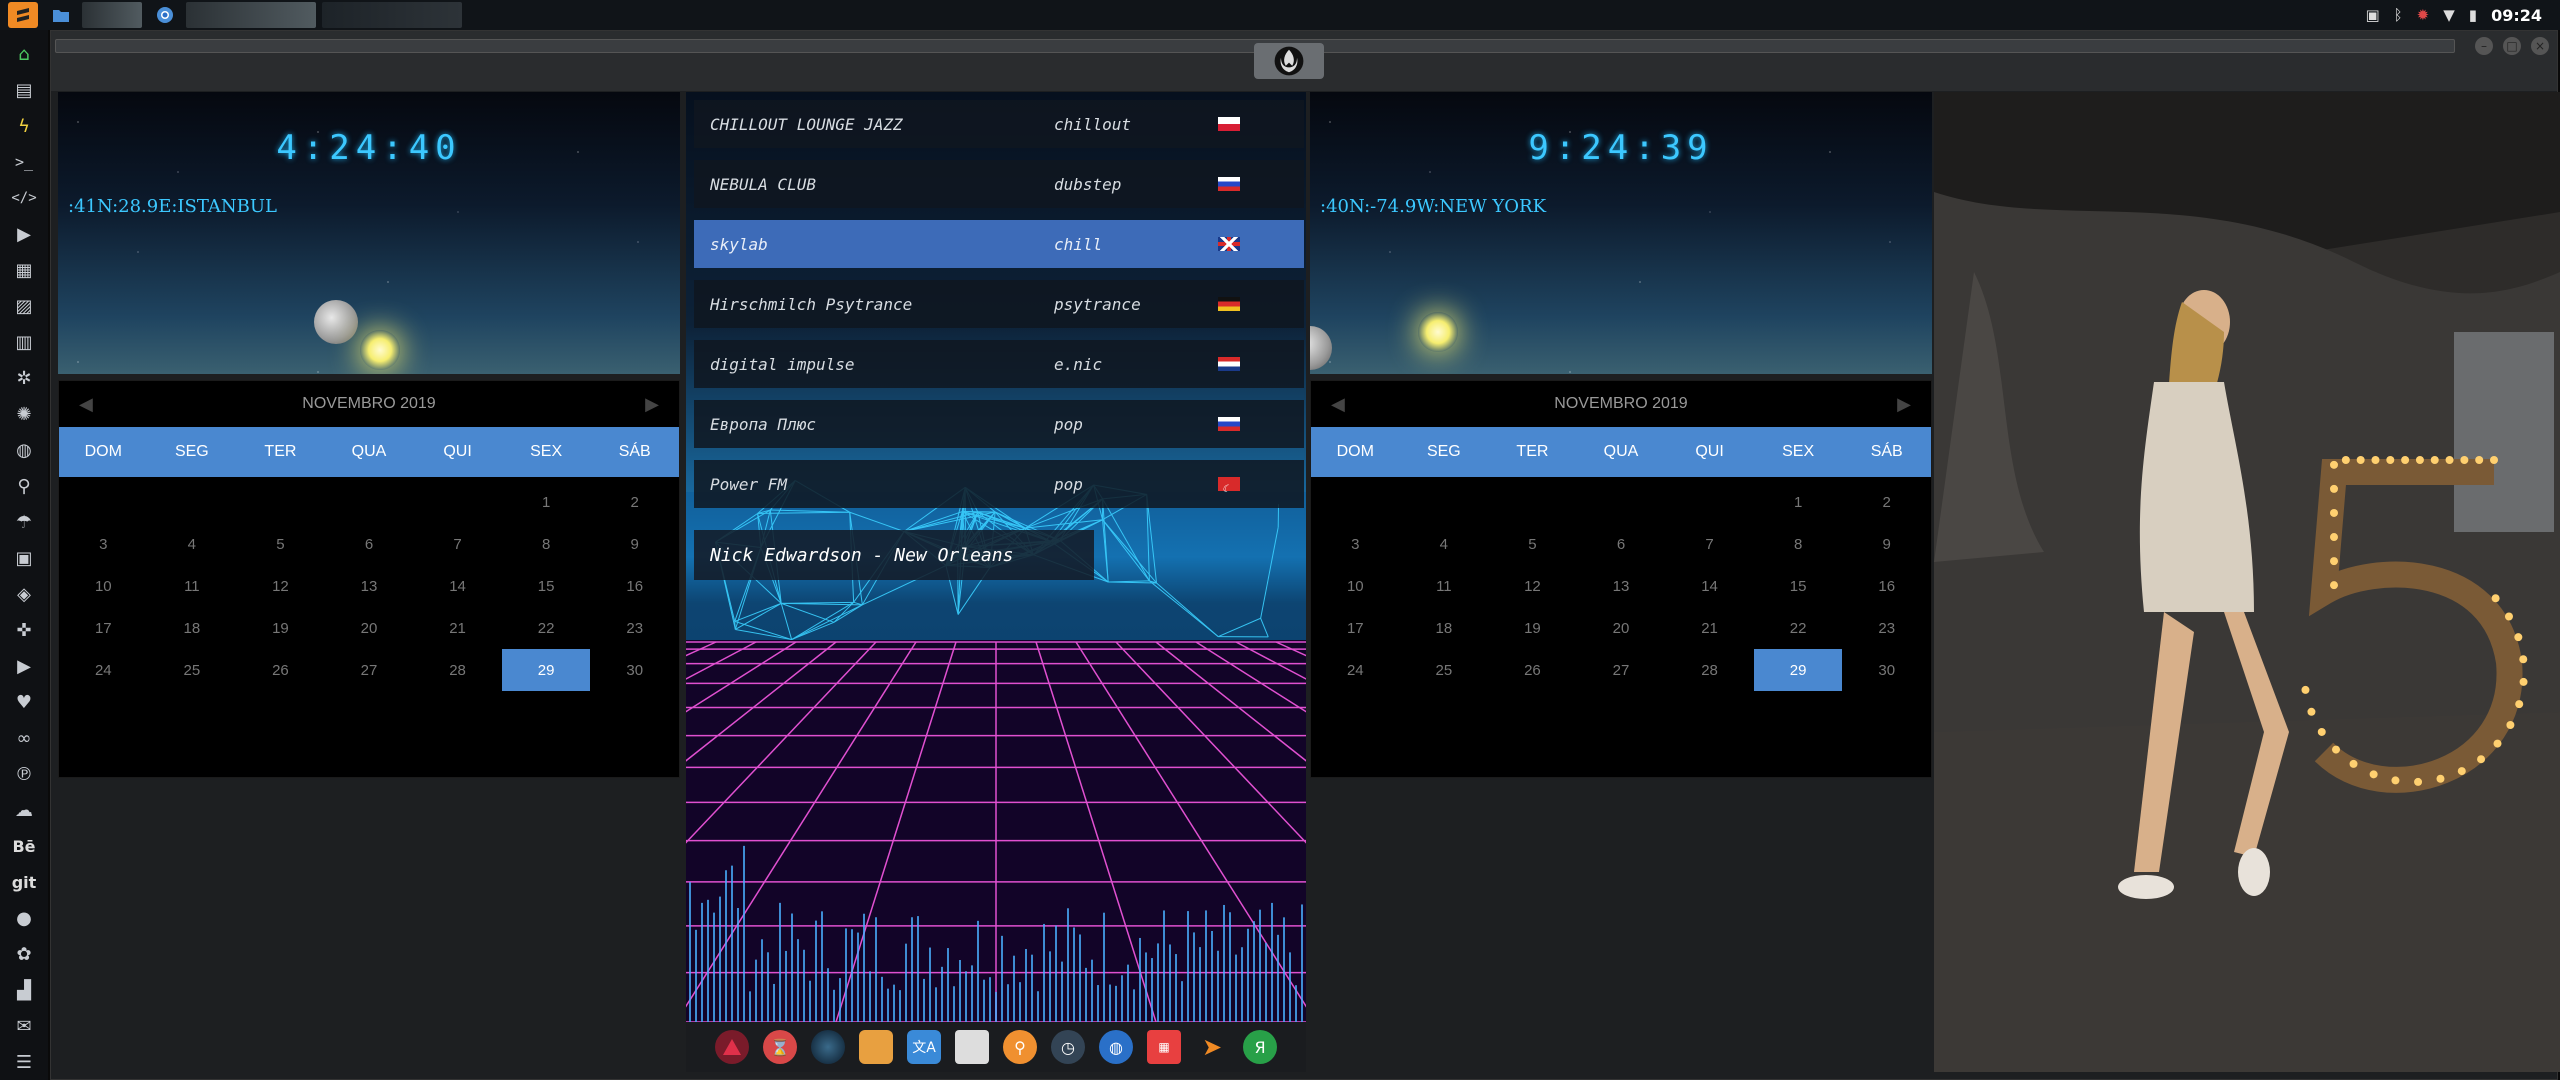 The width and height of the screenshot is (2560, 1080). Describe the element at coordinates (2473, 15) in the screenshot. I see `battery-icon: ▮` at that location.